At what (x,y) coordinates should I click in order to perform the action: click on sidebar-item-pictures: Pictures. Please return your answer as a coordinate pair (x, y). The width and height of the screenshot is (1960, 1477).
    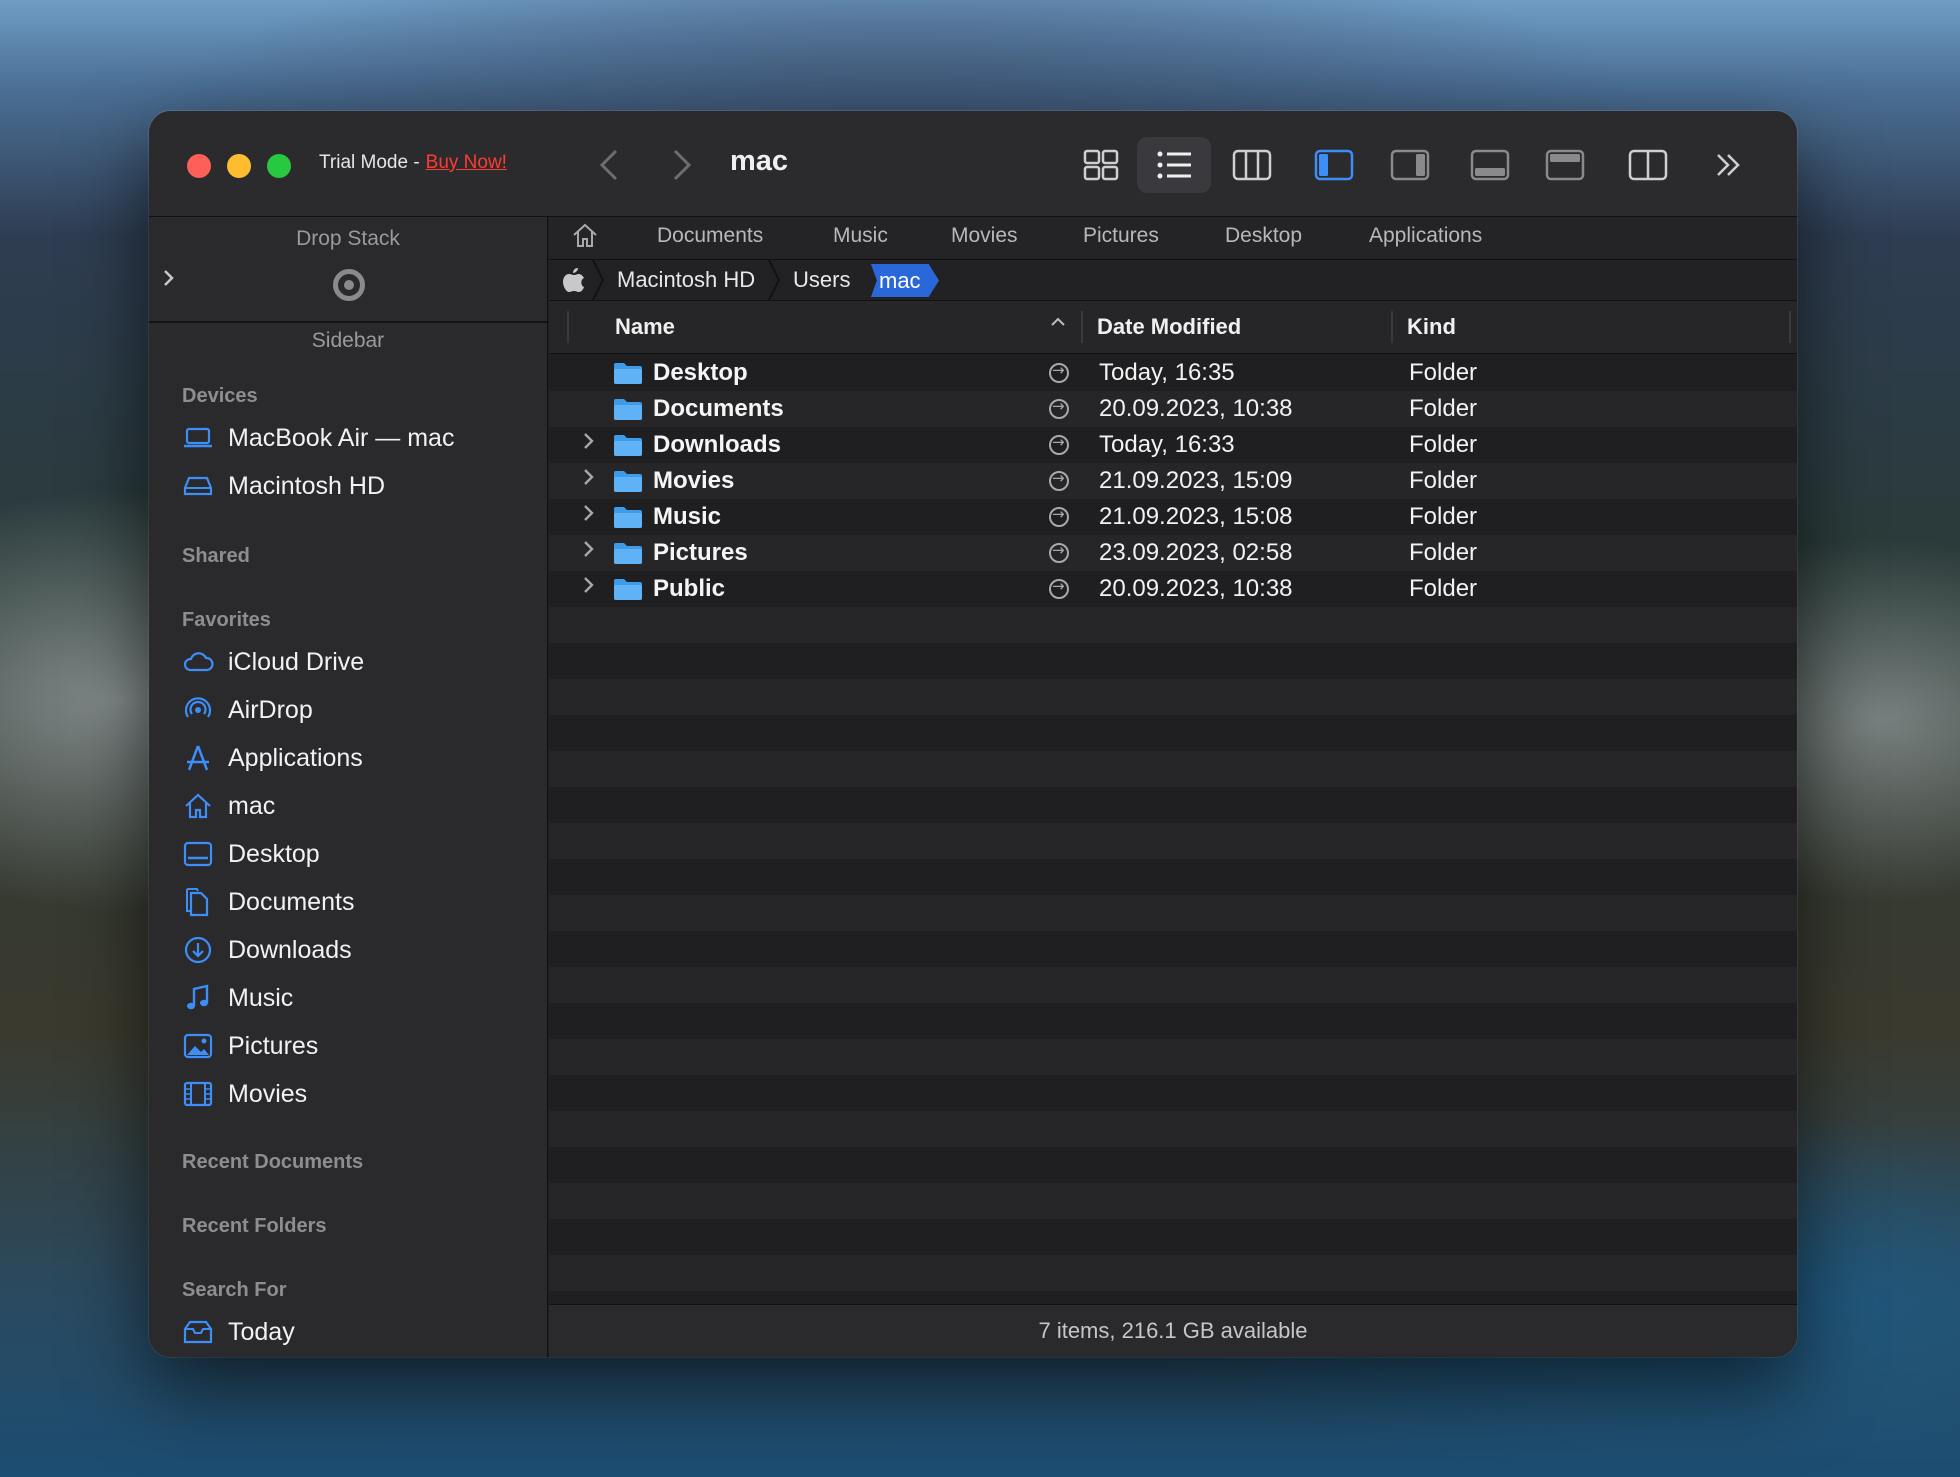
    Looking at the image, I should click on (250, 1046).